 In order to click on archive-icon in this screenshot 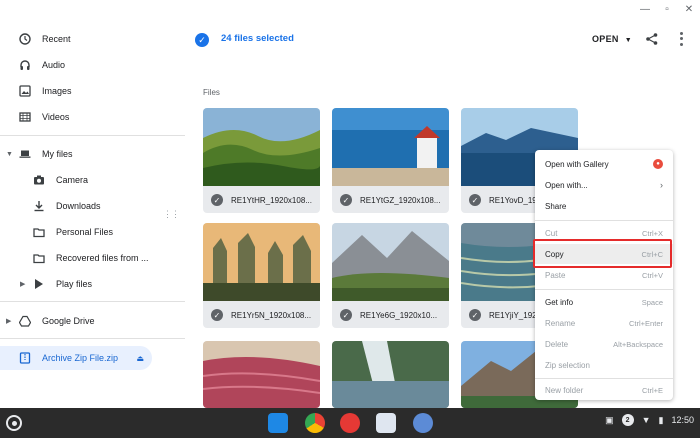, I will do `click(25, 358)`.